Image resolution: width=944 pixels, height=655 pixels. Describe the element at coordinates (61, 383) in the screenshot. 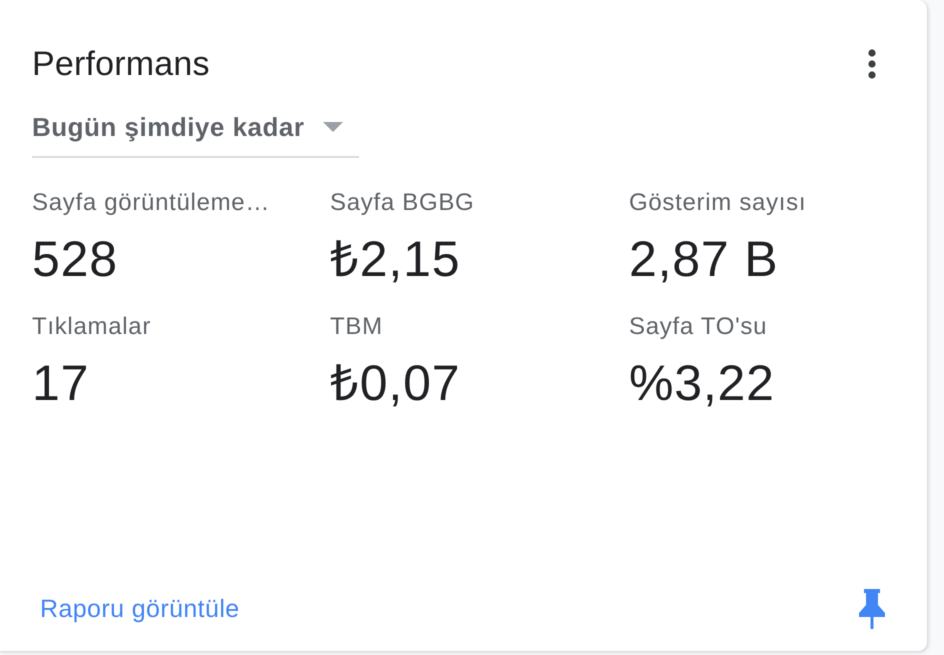

I see `metric-value: 17` at that location.